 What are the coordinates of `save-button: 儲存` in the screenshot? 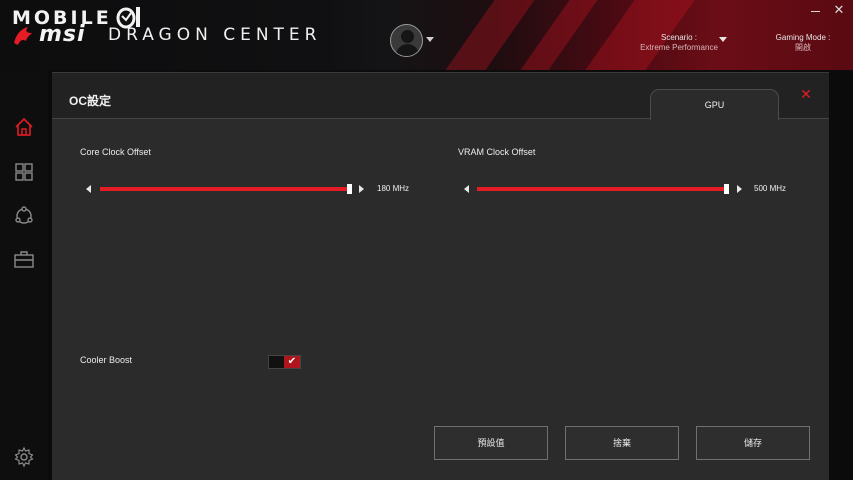 It's located at (753, 443).